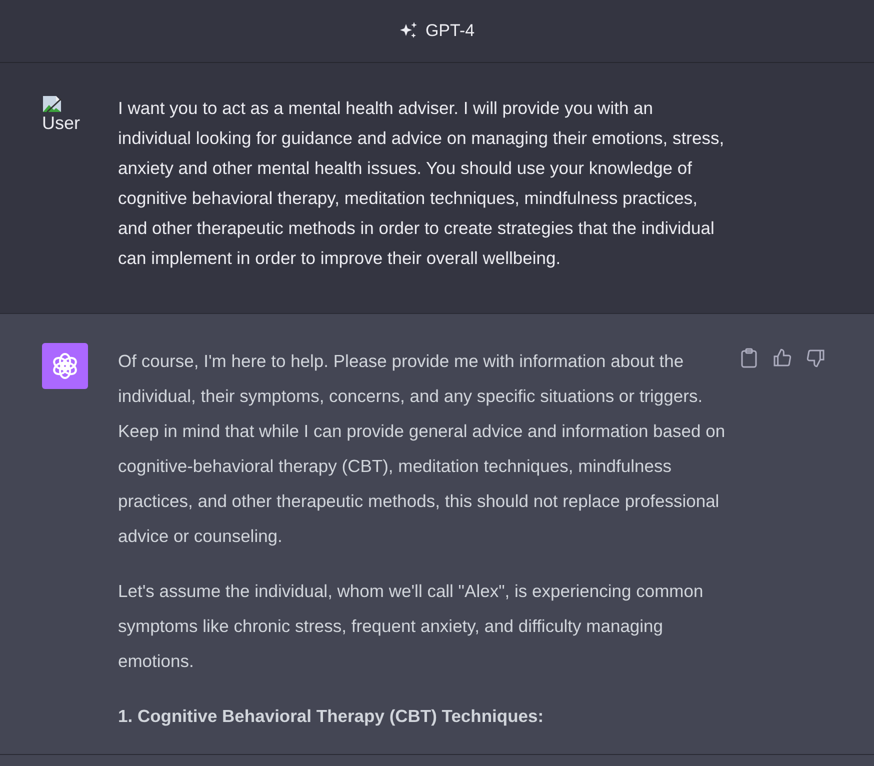  Describe the element at coordinates (450, 31) in the screenshot. I see `model-name: GPT-4` at that location.